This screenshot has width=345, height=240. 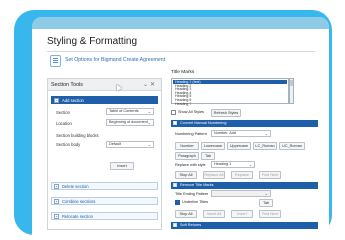 I want to click on replace-style-value: Heading 1, so click(x=223, y=164).